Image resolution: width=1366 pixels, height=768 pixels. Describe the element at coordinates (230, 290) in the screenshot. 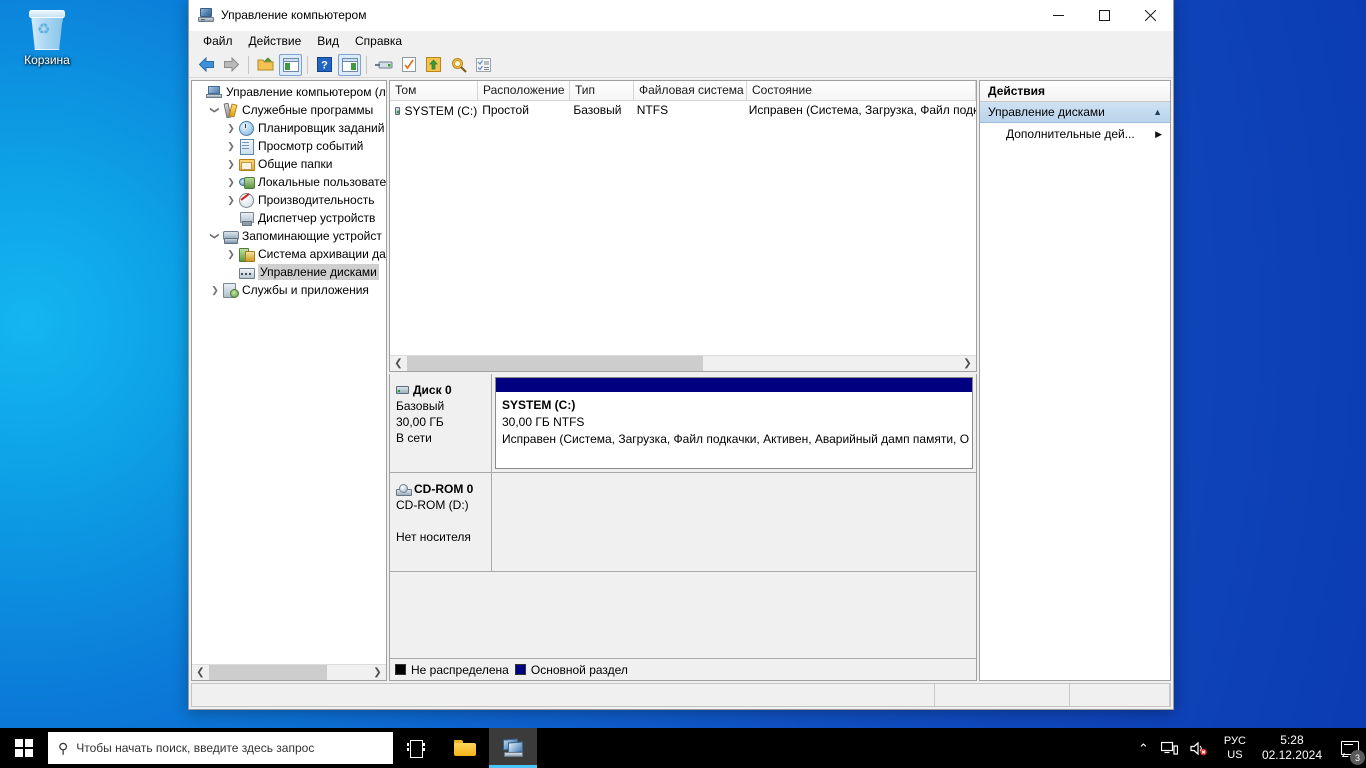

I see `services-icon` at that location.